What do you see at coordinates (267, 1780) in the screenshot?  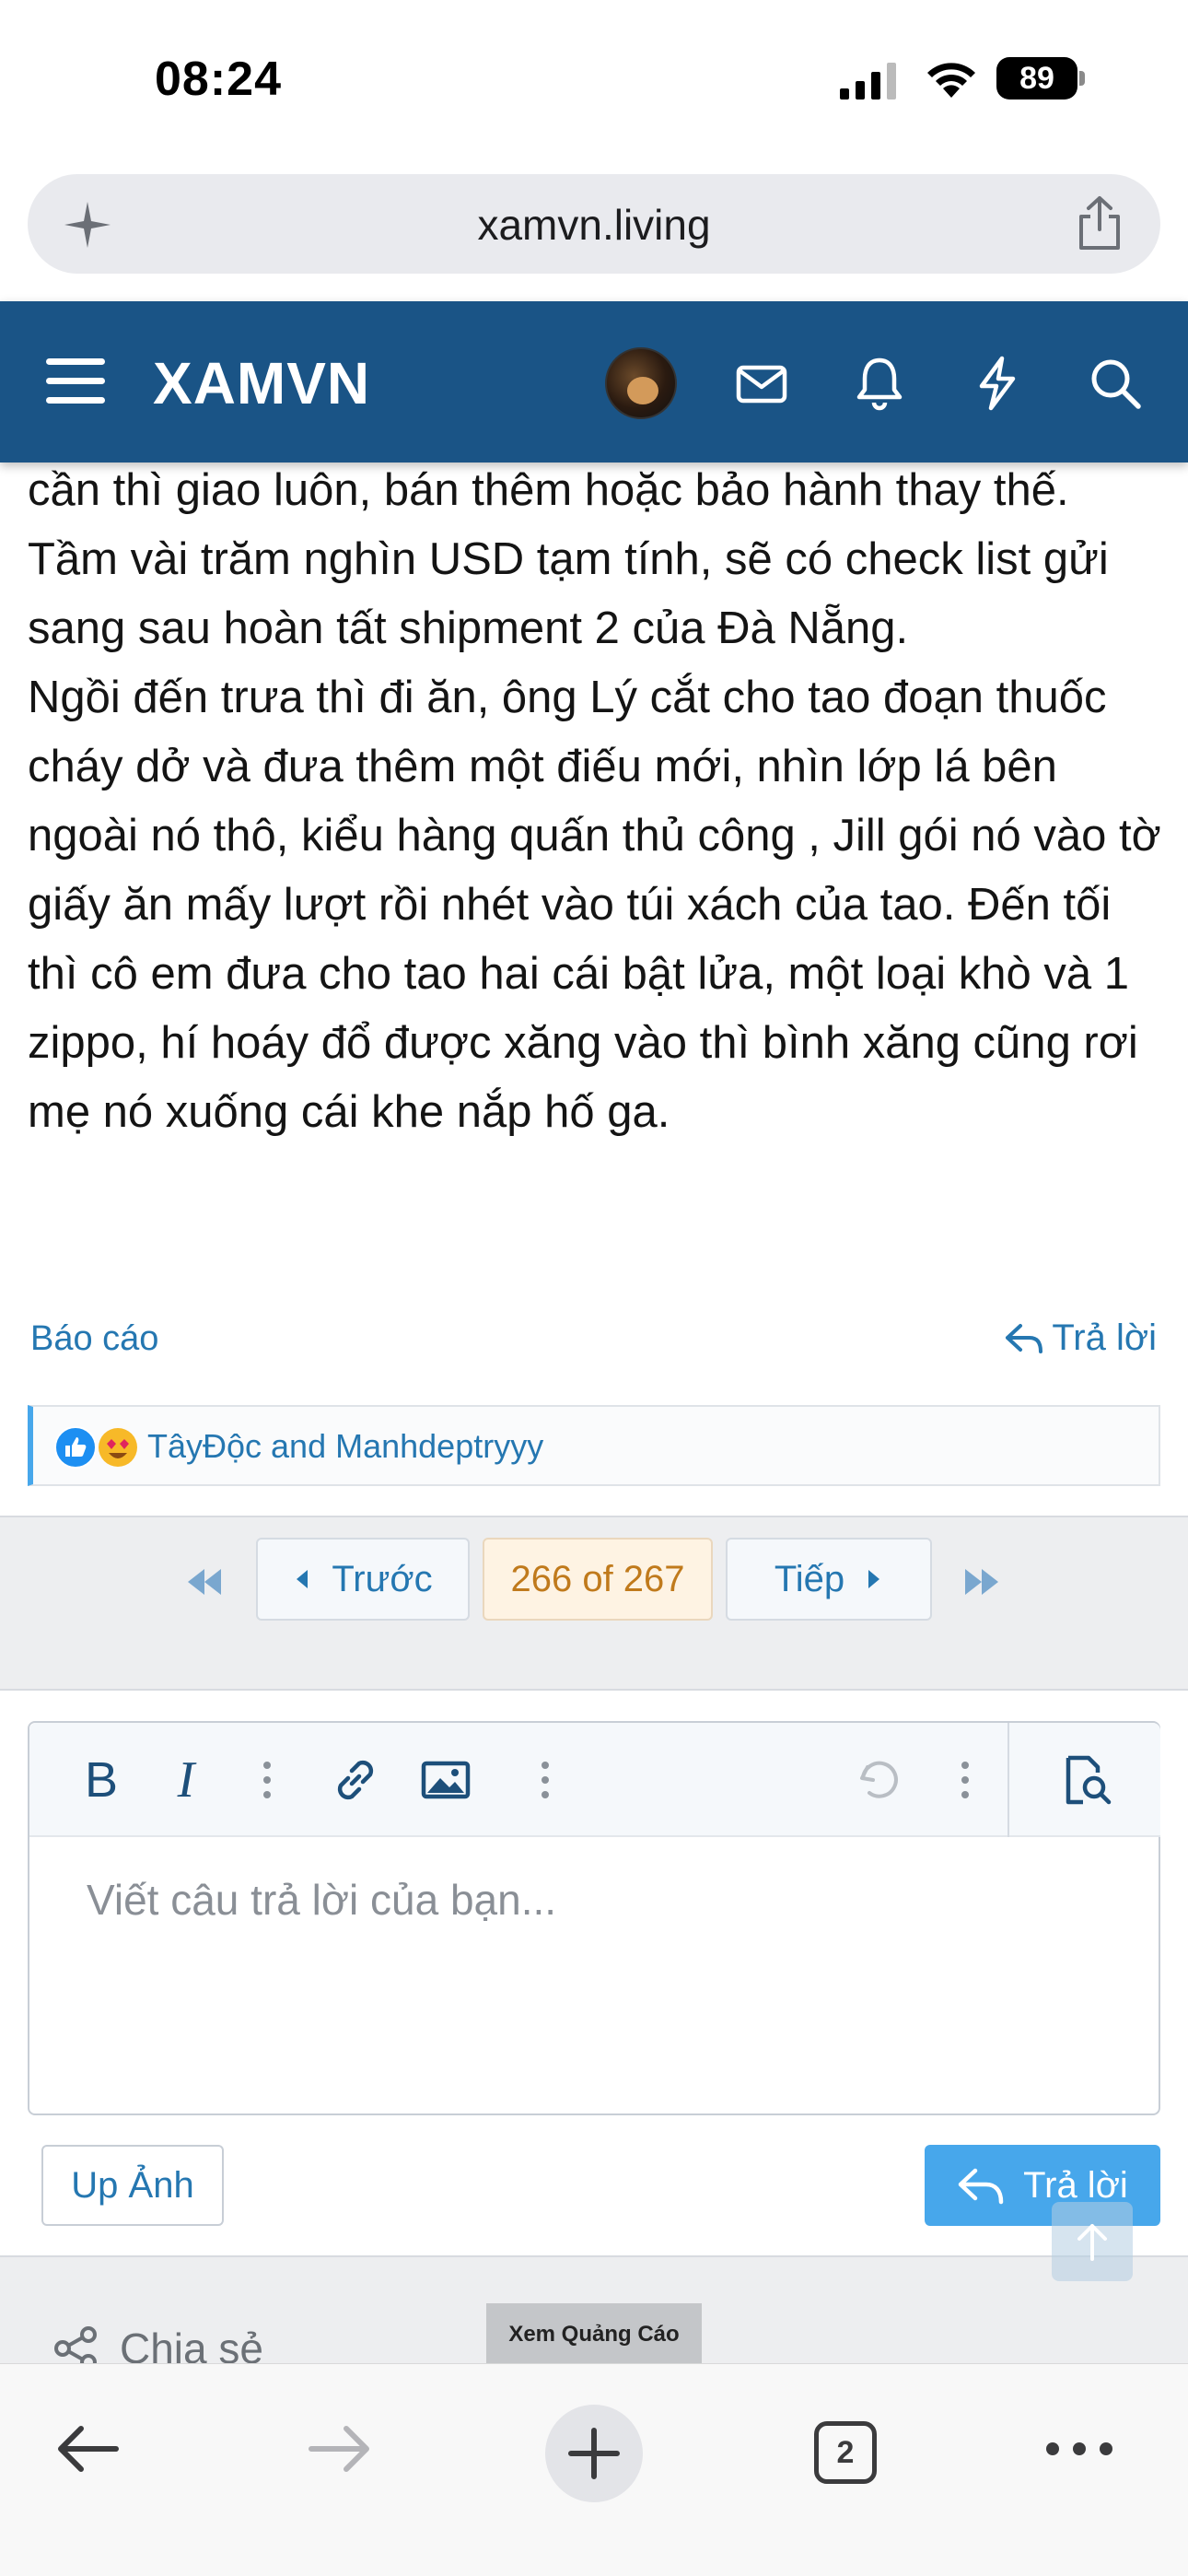 I see `more-options-icon` at bounding box center [267, 1780].